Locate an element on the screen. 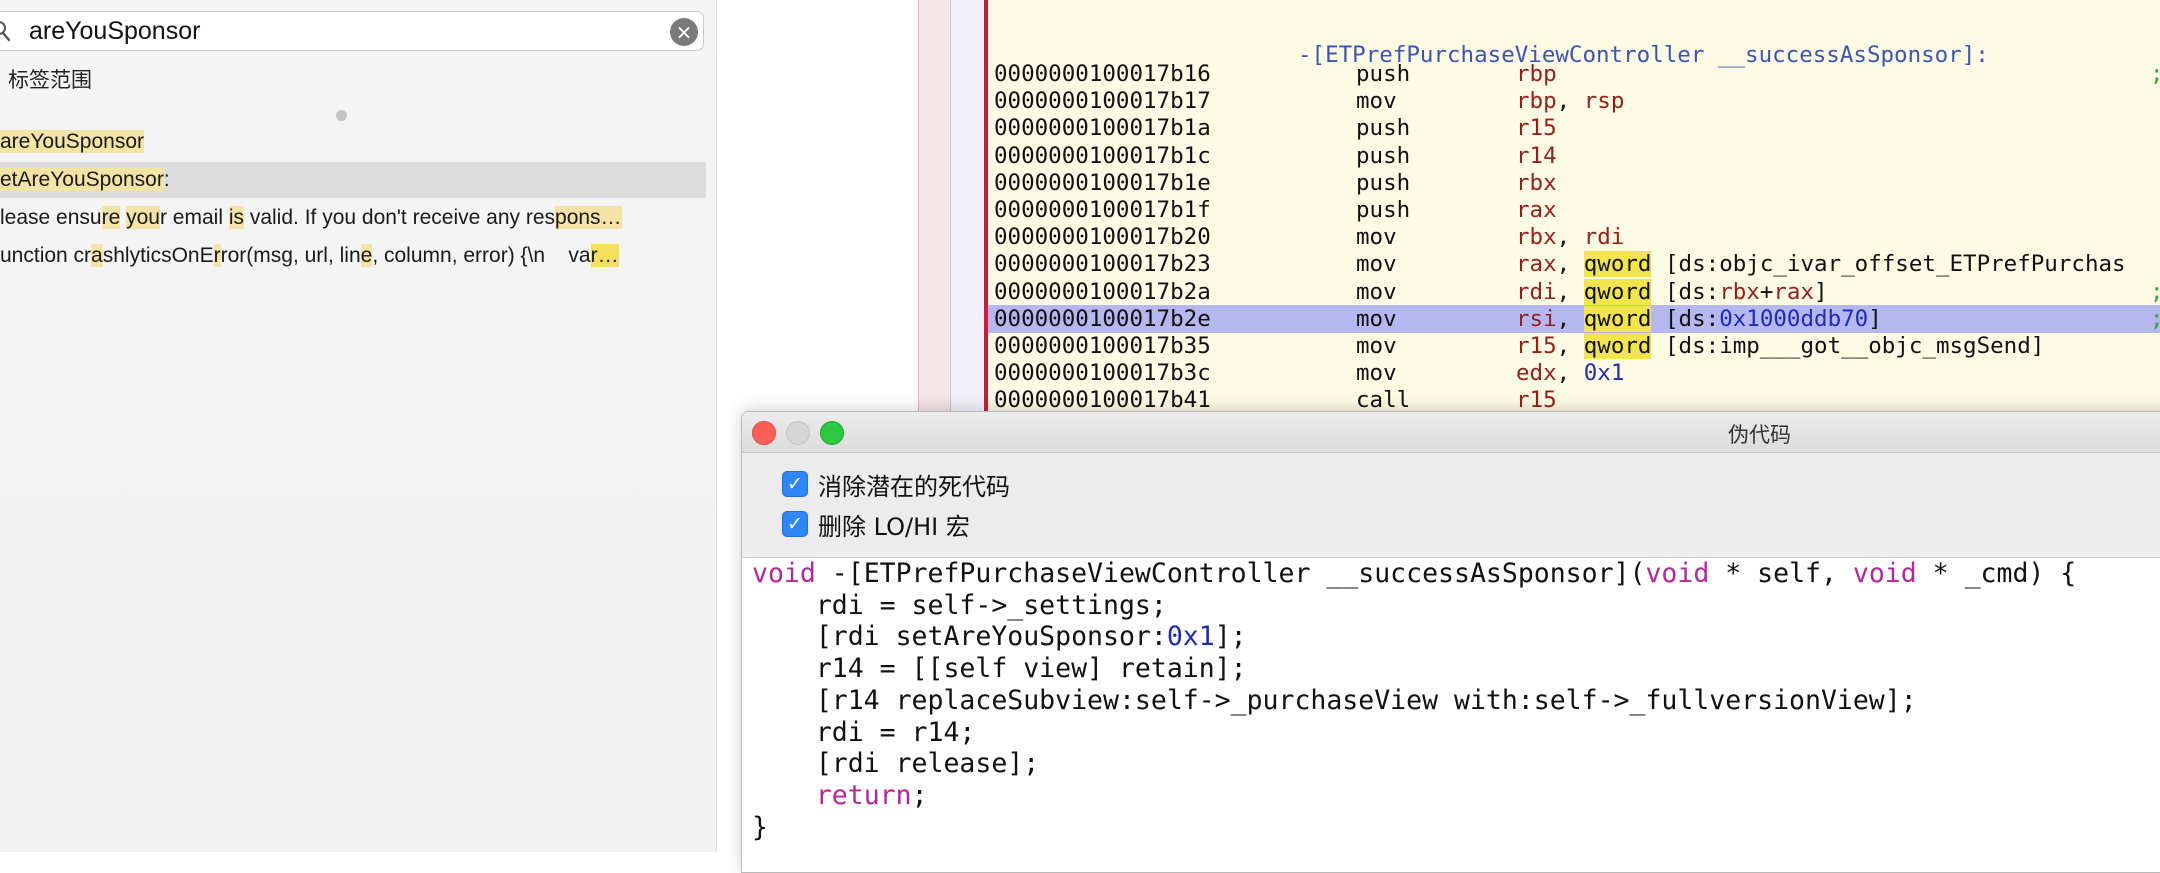 The image size is (2160, 873). code-line: rdi = self->_settings; is located at coordinates (959, 606).